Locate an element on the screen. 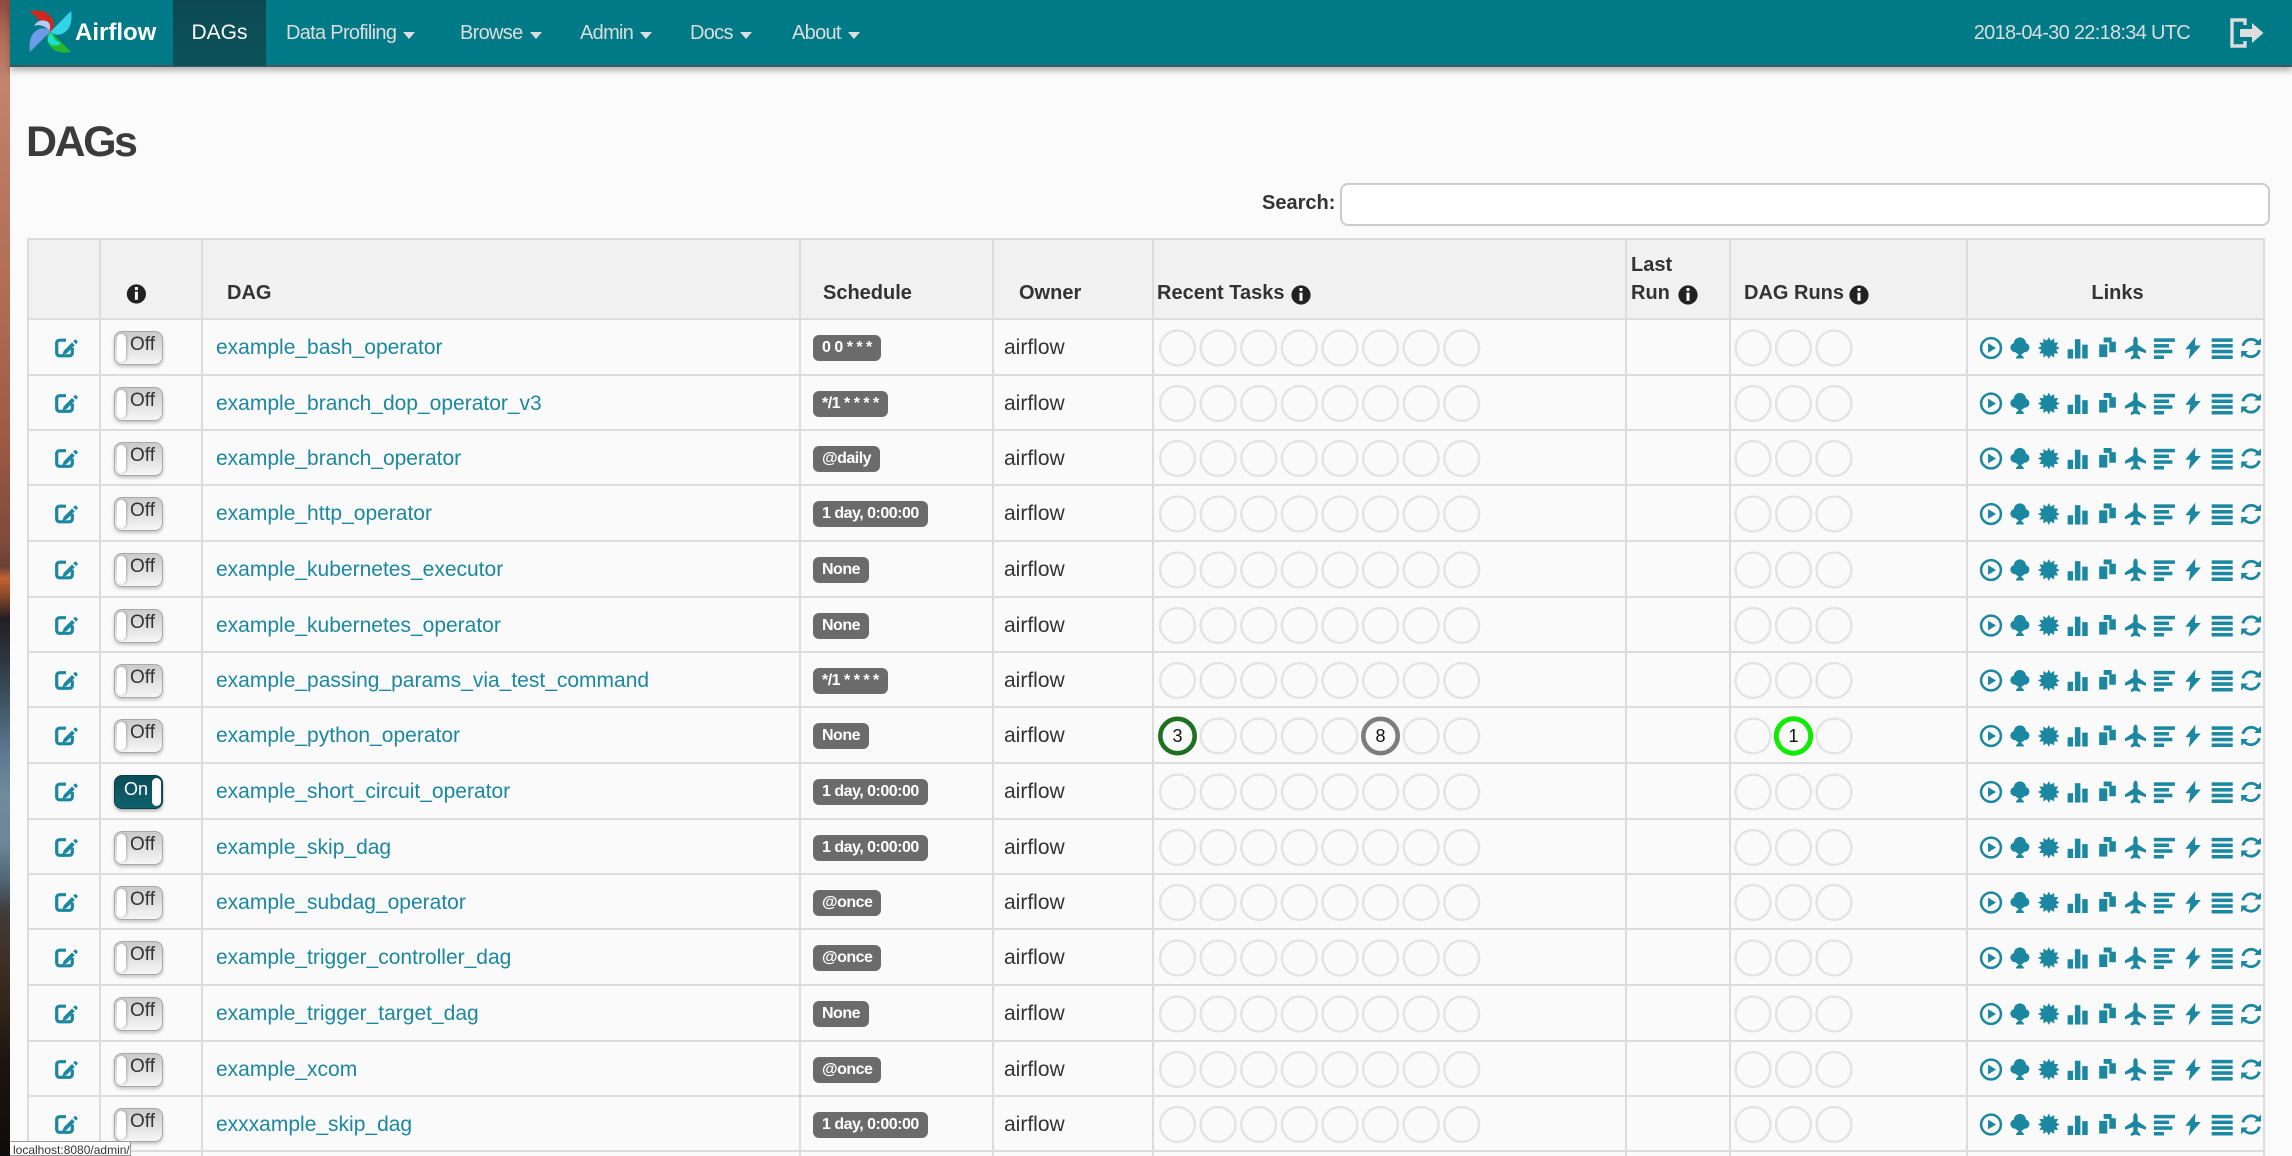 This screenshot has width=2292, height=1156. svg-text: 3 is located at coordinates (1177, 736).